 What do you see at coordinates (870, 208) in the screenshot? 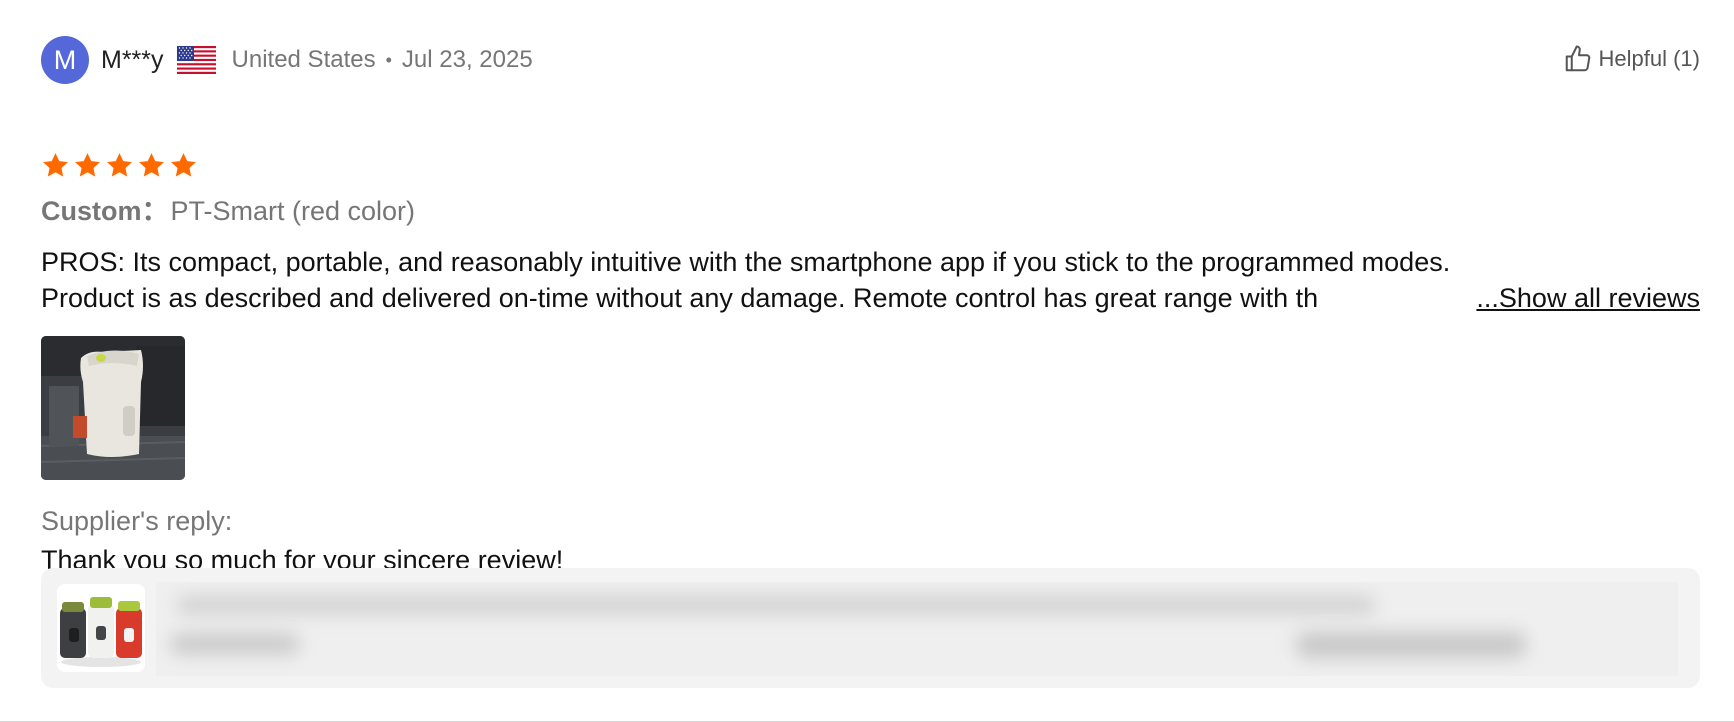
I see `custom-option: Custom：PT-Smart (red color)` at bounding box center [870, 208].